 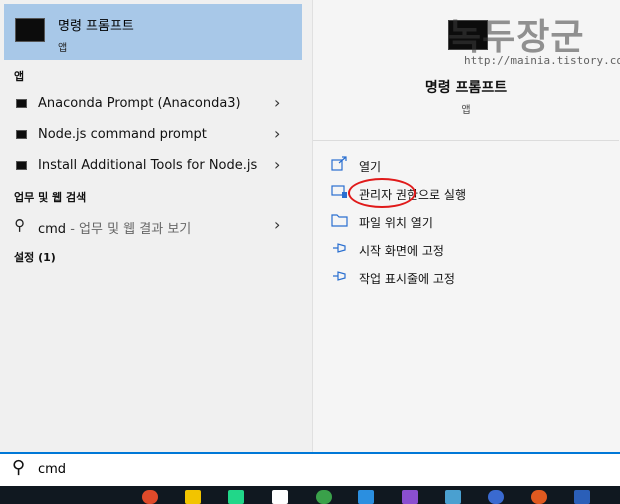 I want to click on highlight-circle, so click(x=382, y=193).